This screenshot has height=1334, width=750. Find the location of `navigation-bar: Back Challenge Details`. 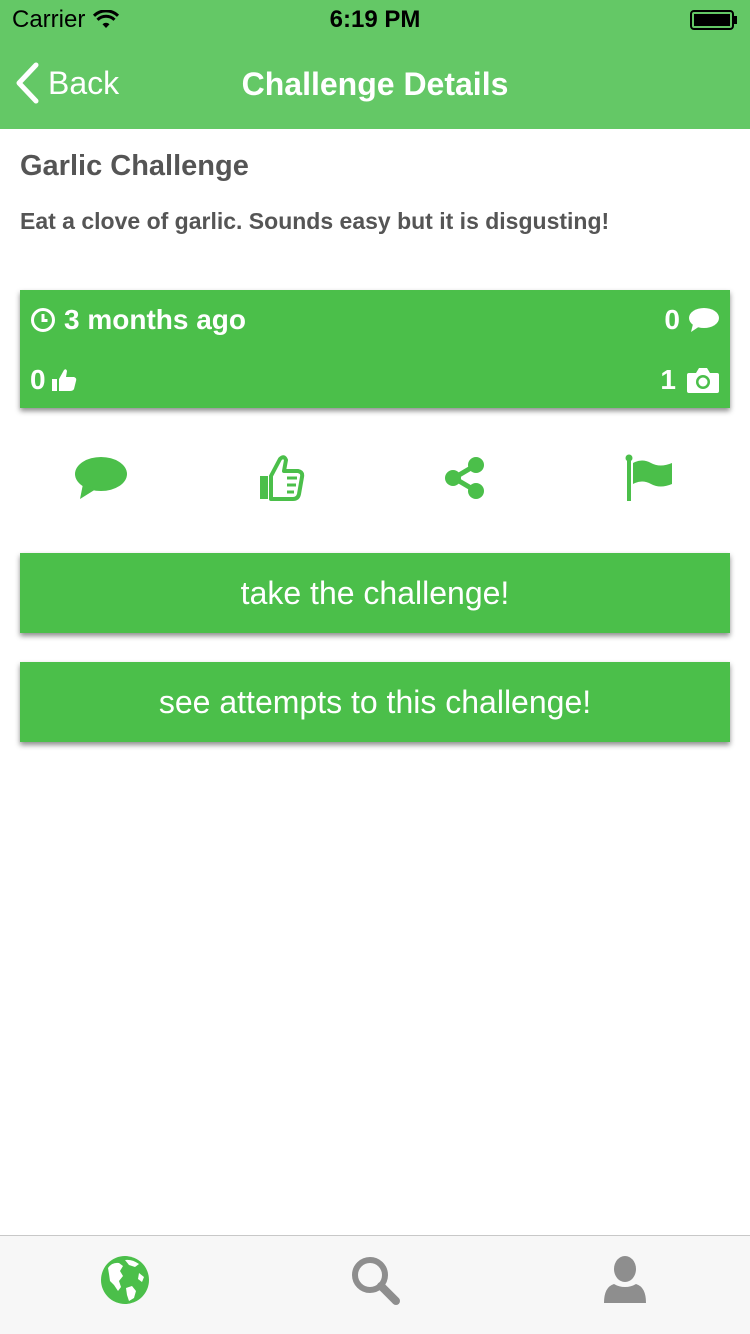

navigation-bar: Back Challenge Details is located at coordinates (375, 84).